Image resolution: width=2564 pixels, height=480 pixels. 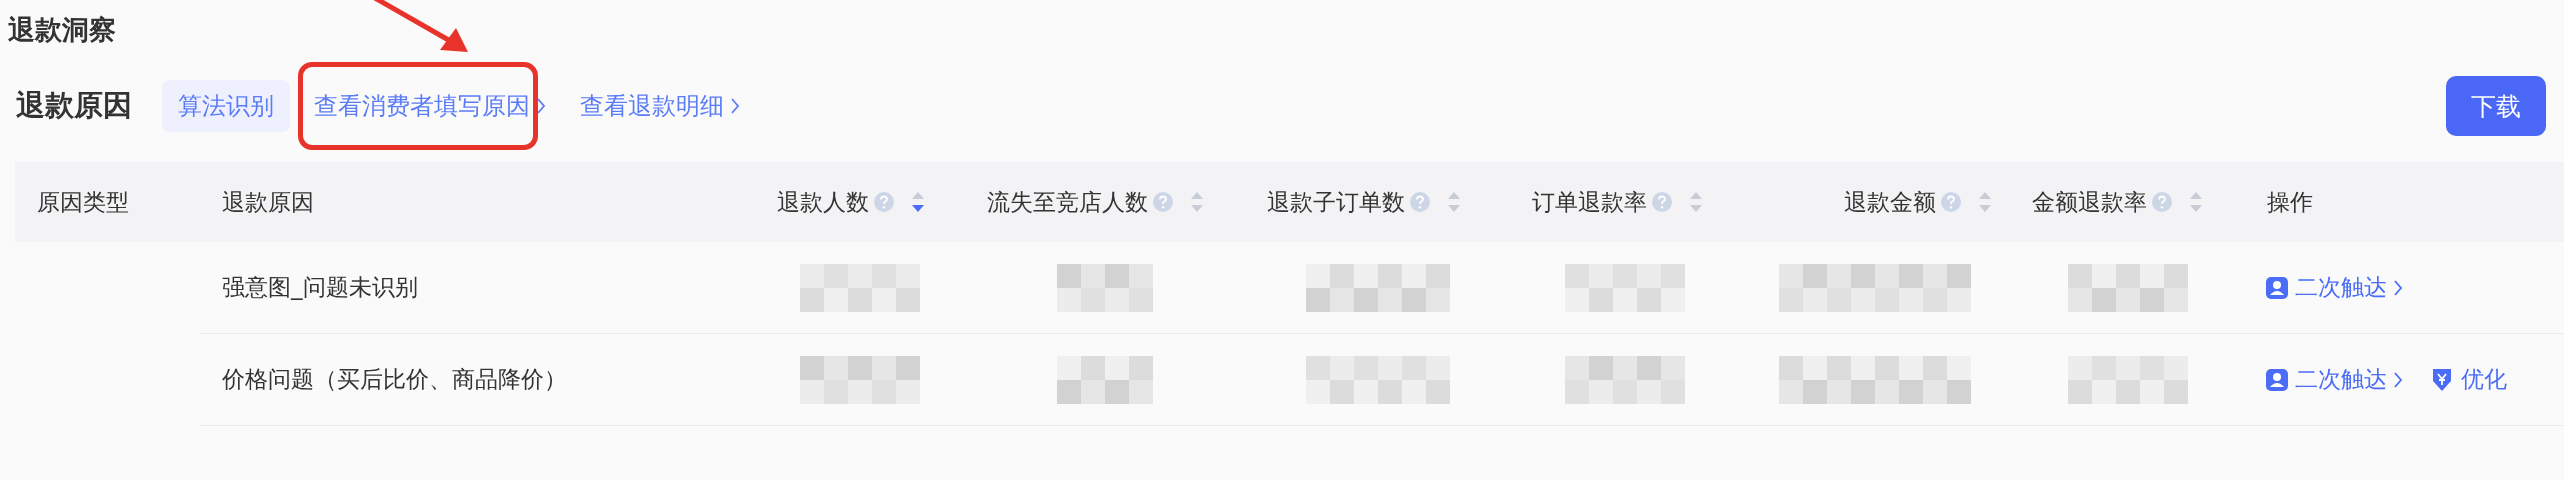 What do you see at coordinates (1067, 202) in the screenshot?
I see `column-header: 流失至竞店人数` at bounding box center [1067, 202].